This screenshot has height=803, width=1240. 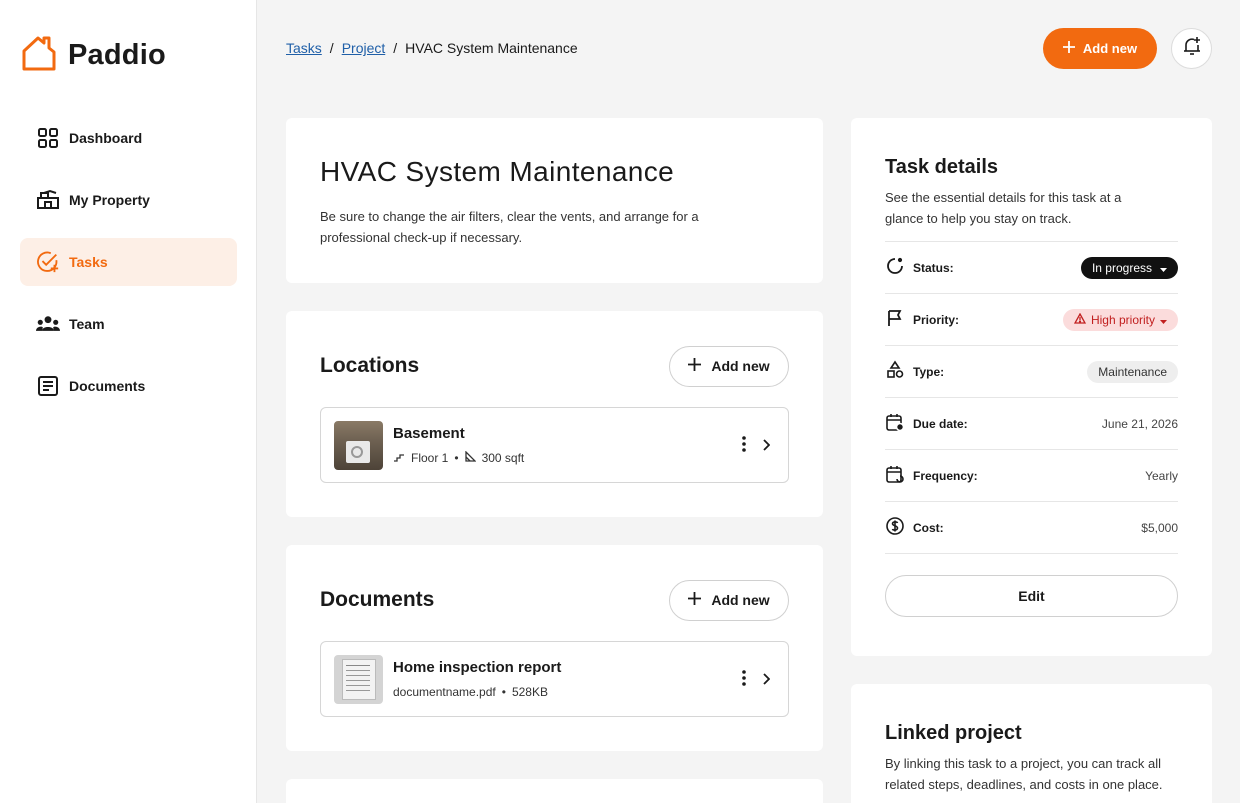 I want to click on shapes-icon, so click(x=895, y=371).